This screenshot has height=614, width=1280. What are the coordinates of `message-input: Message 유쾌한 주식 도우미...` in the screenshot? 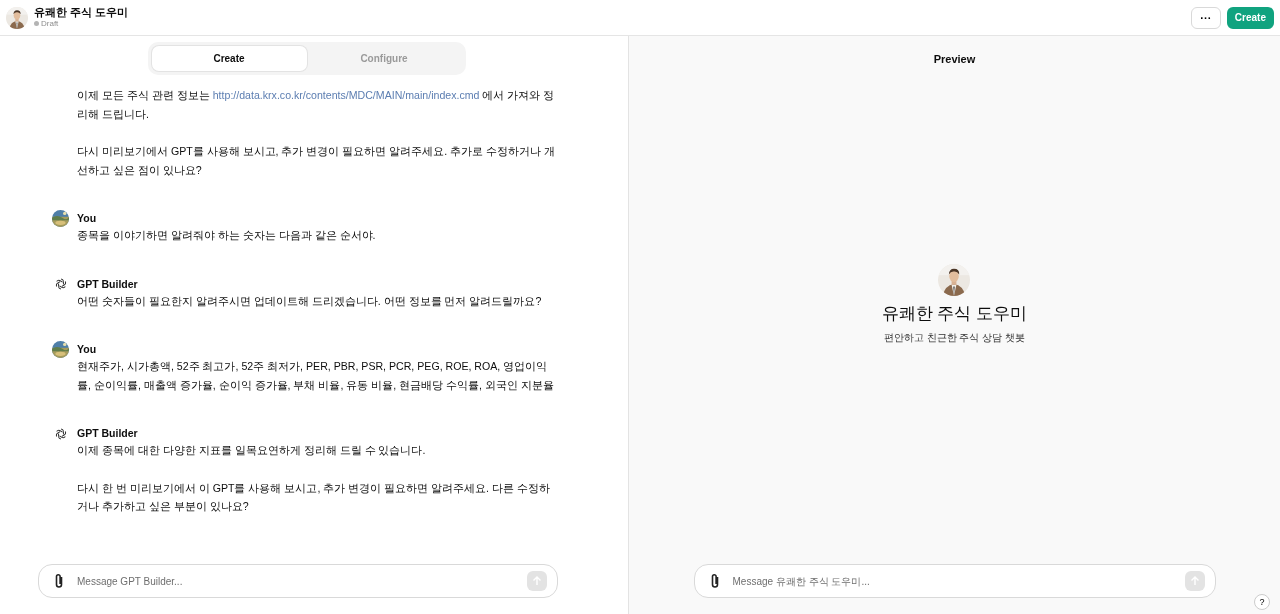 It's located at (952, 581).